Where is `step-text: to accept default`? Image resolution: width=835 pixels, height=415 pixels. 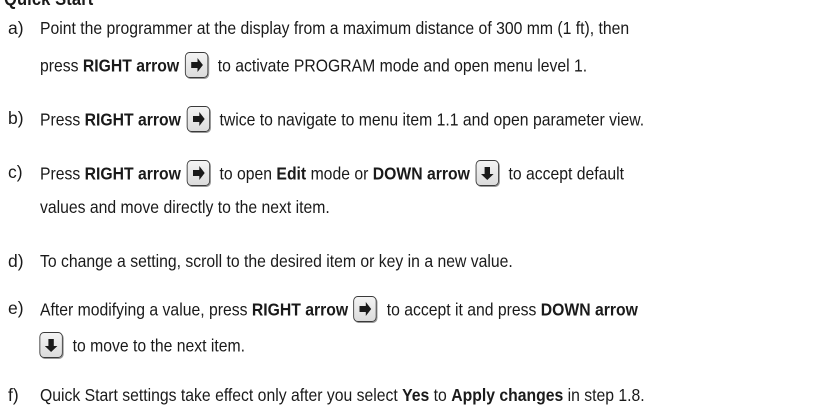
step-text: to accept default is located at coordinates (564, 173).